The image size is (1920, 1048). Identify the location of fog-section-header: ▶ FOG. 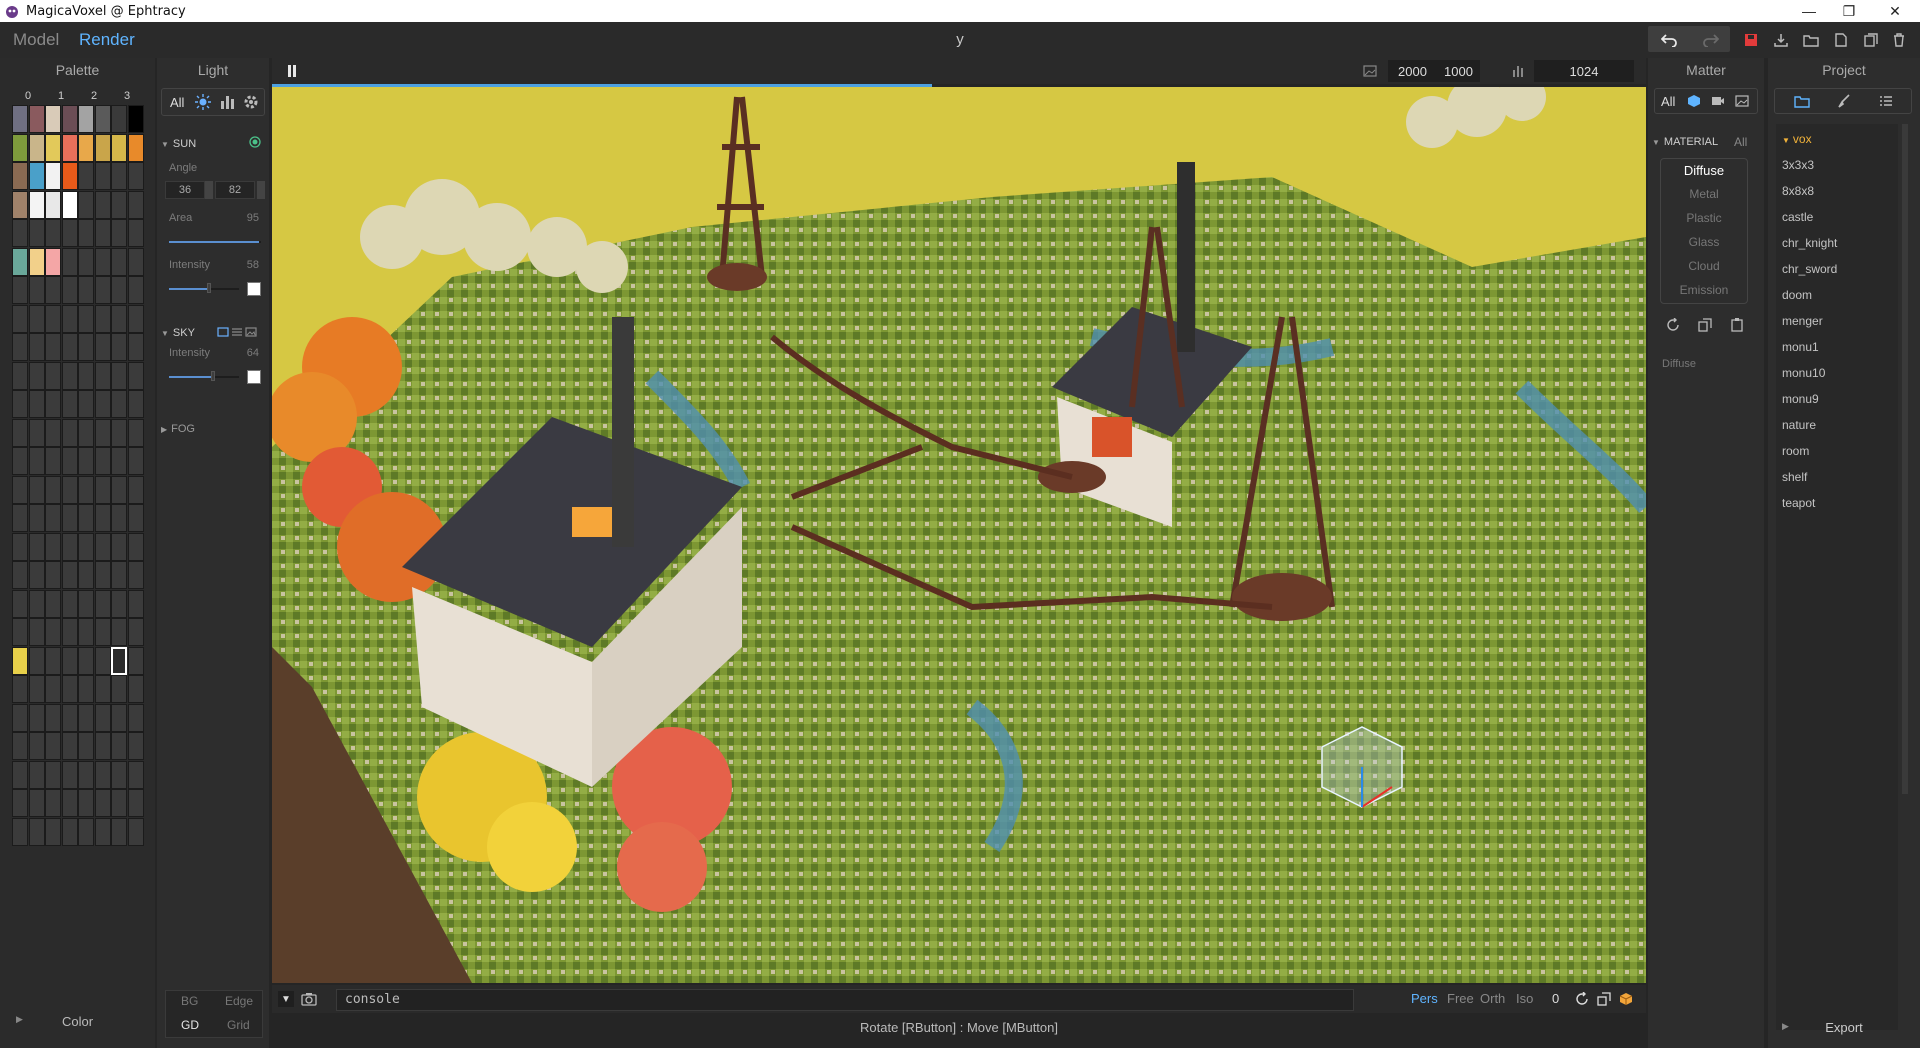
(178, 429).